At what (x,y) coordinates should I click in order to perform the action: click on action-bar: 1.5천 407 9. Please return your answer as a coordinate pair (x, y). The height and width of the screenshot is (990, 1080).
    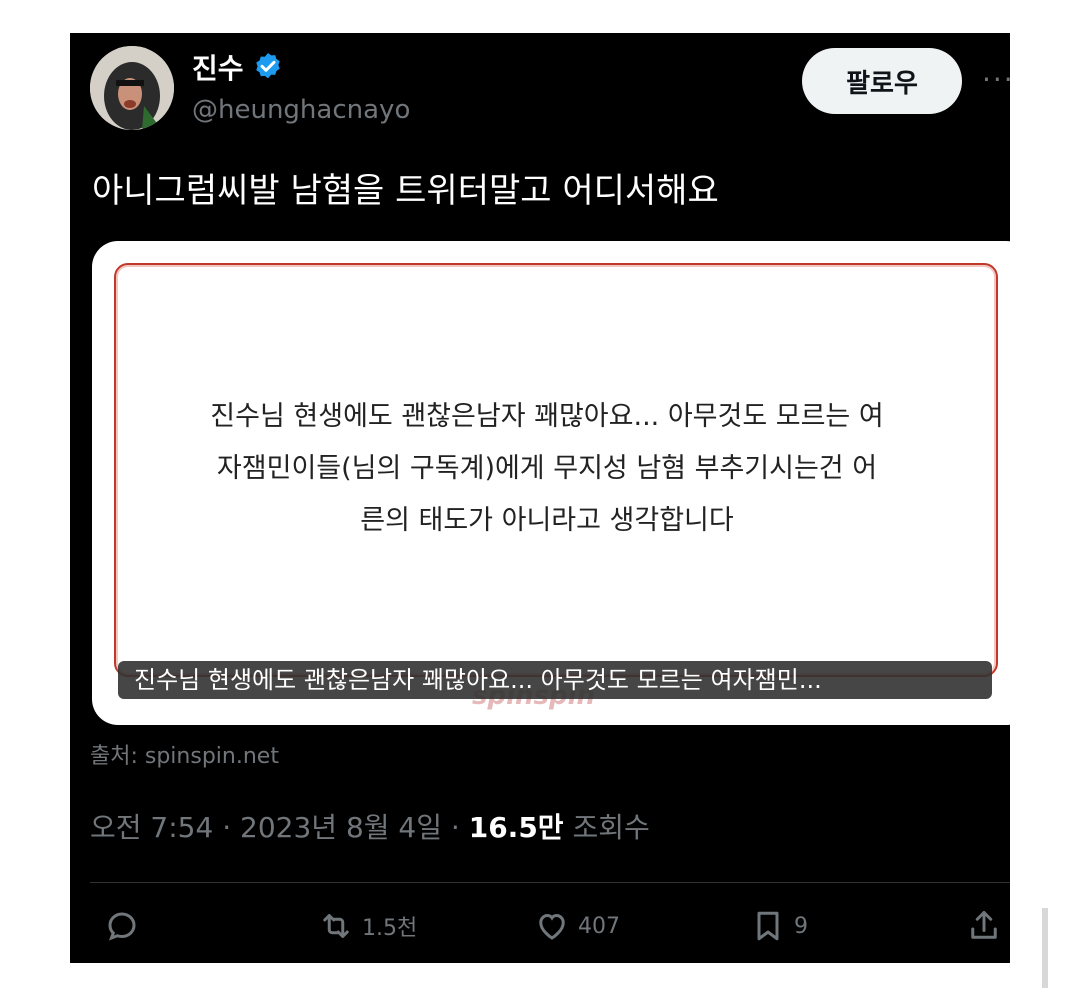
    Looking at the image, I should click on (540, 933).